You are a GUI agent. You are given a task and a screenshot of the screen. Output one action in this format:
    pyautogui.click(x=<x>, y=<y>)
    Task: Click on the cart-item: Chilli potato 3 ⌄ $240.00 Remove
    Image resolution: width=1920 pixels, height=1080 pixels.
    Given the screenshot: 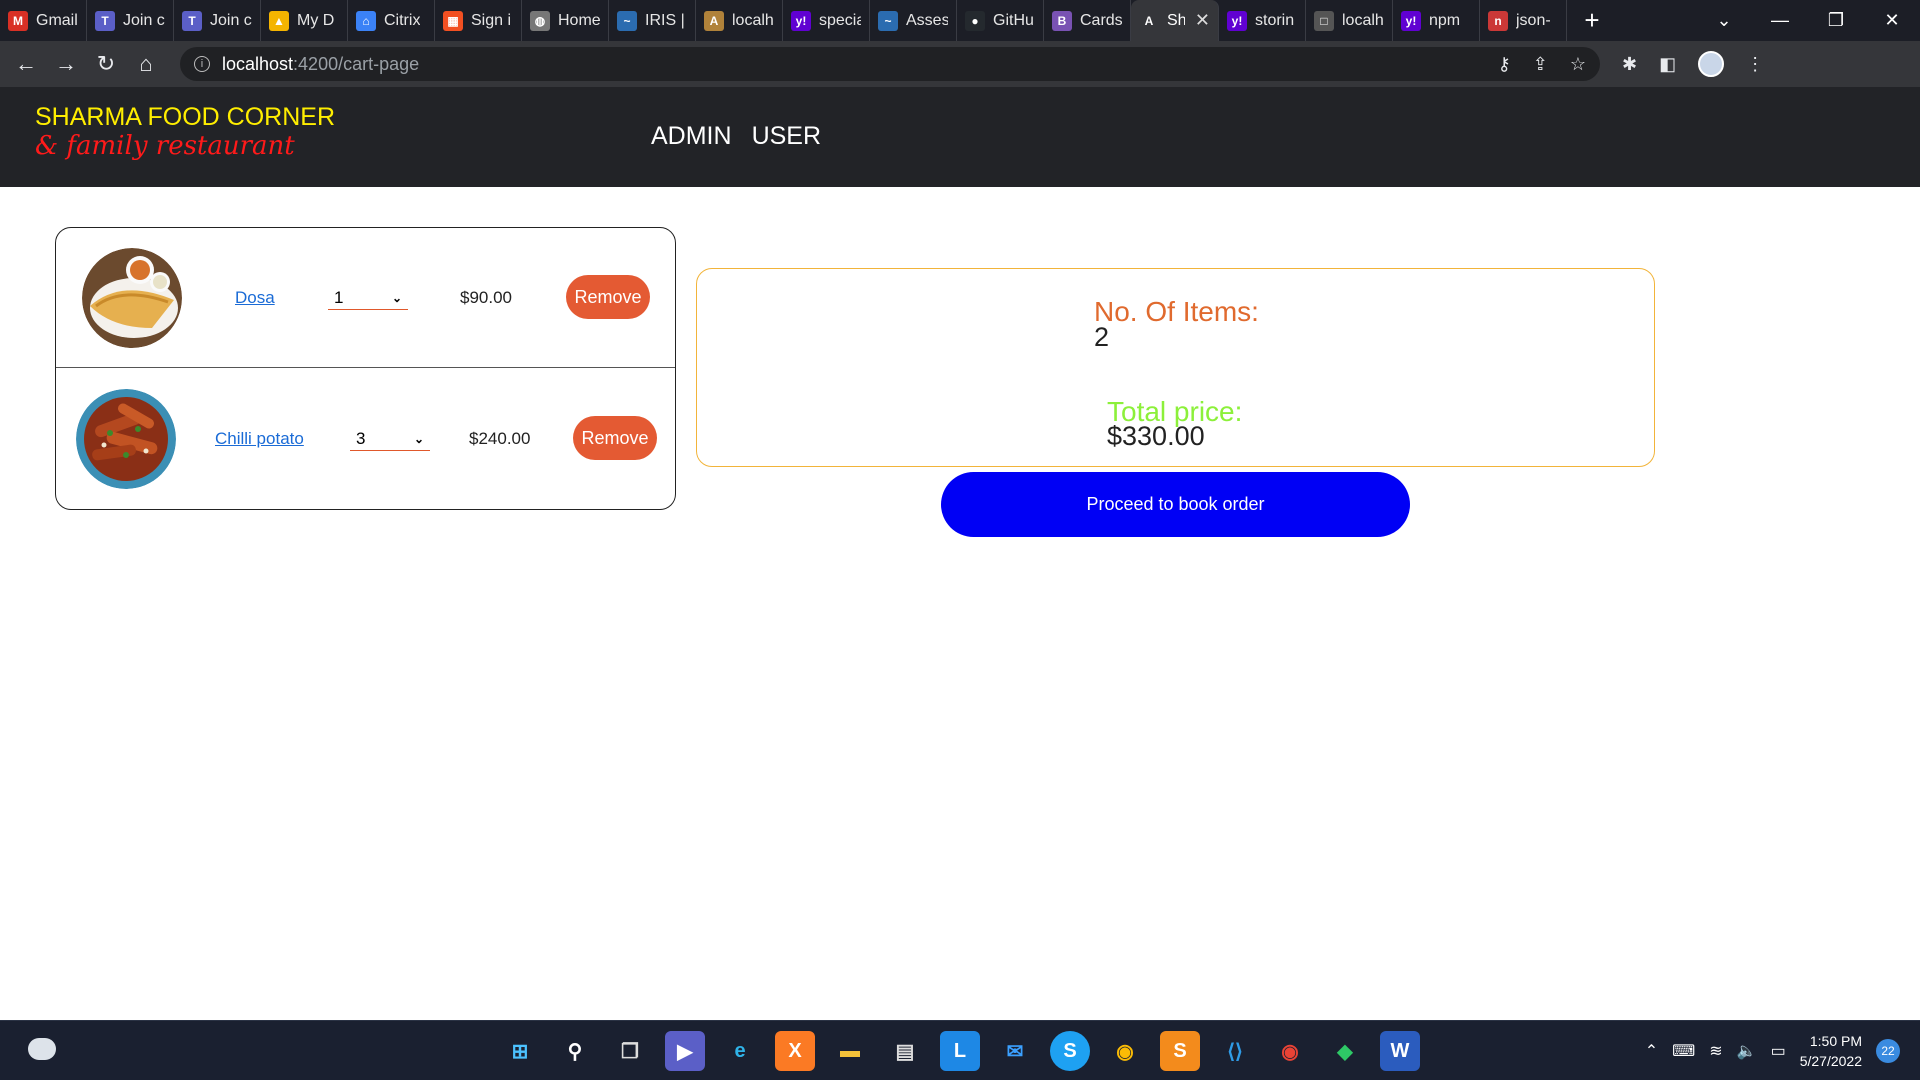 What is the action you would take?
    pyautogui.click(x=365, y=439)
    